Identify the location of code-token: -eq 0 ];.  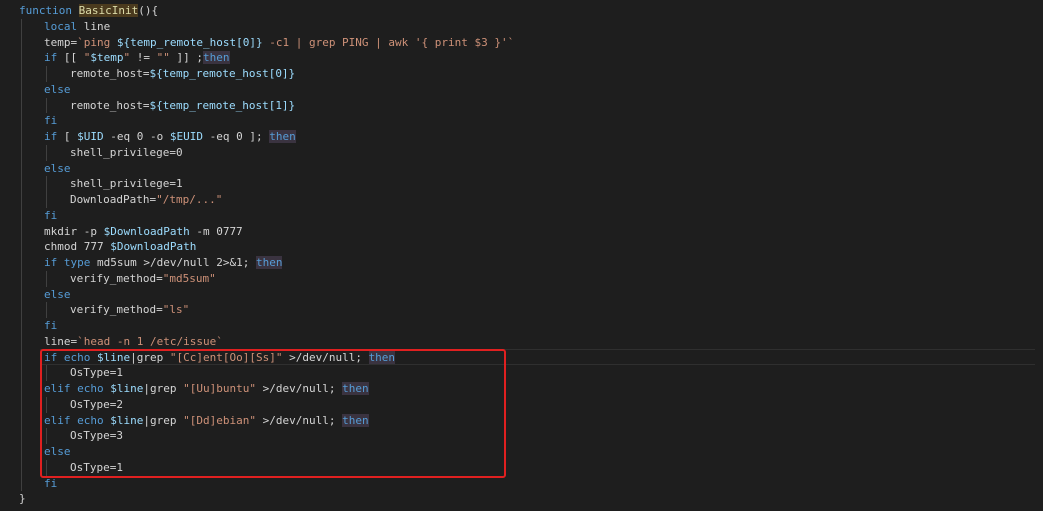
(236, 136).